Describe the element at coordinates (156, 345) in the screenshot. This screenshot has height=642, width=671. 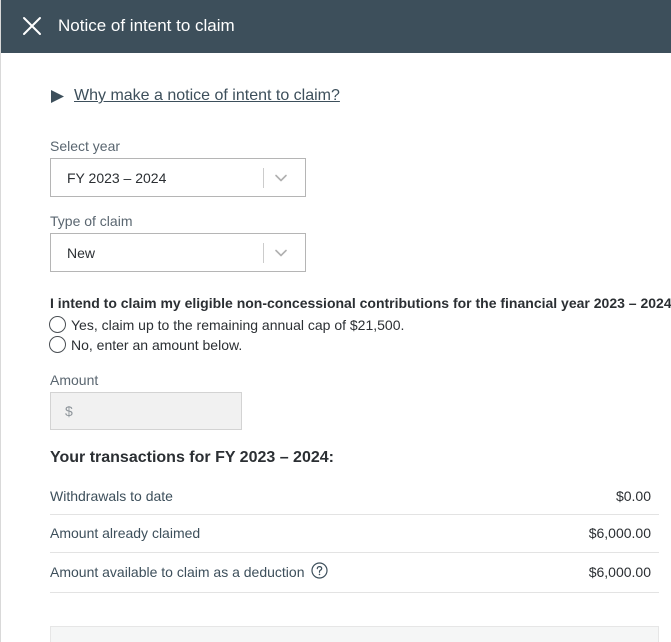
I see `radio-no-label: No, enter an amount below.` at that location.